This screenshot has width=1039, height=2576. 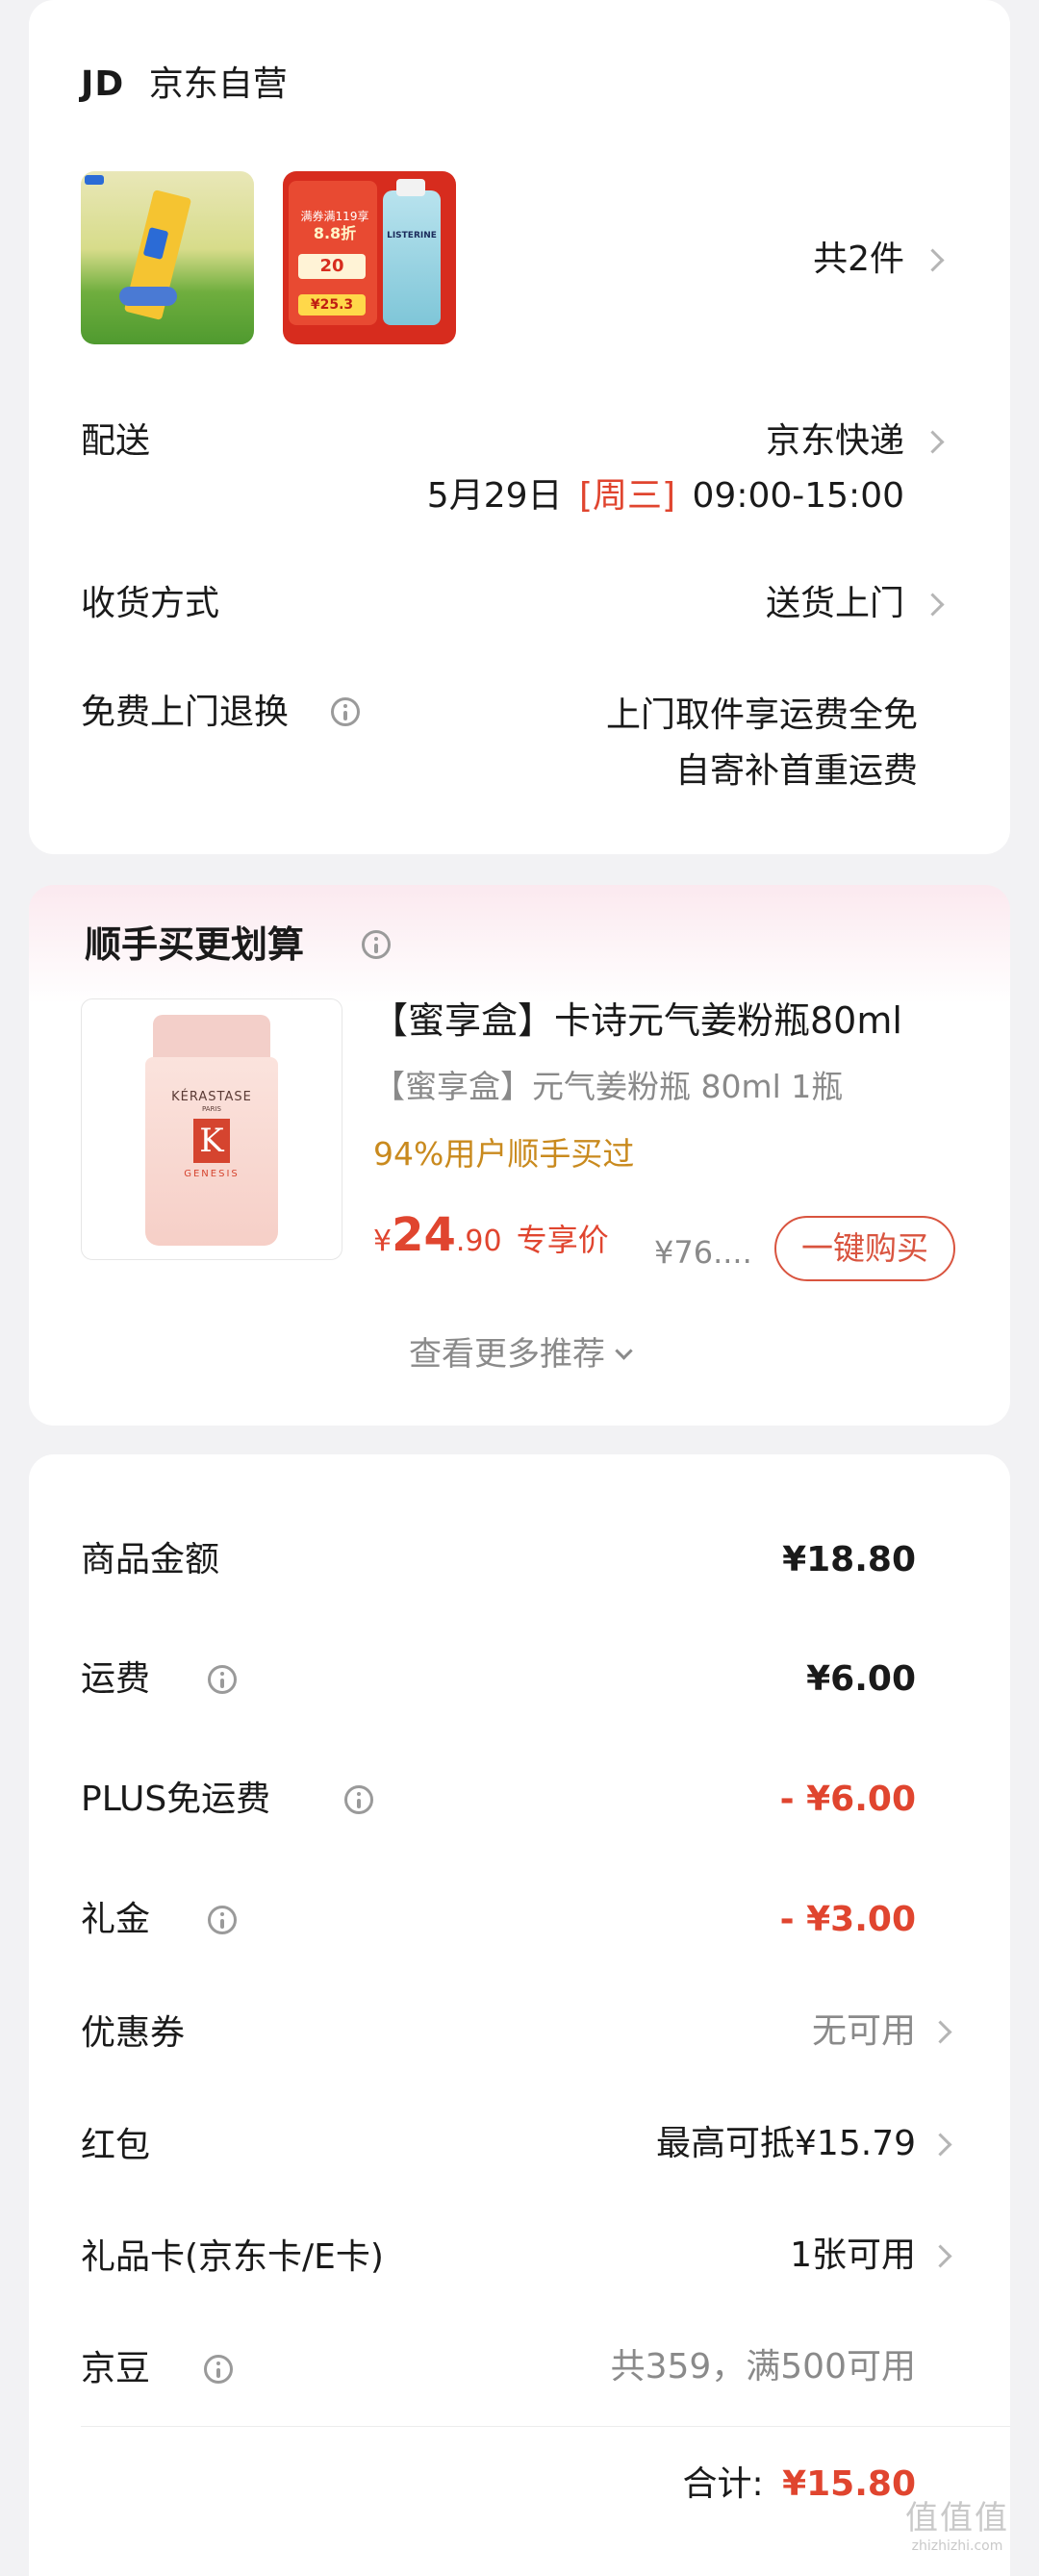 What do you see at coordinates (933, 605) in the screenshot?
I see `receive-chevron-icon` at bounding box center [933, 605].